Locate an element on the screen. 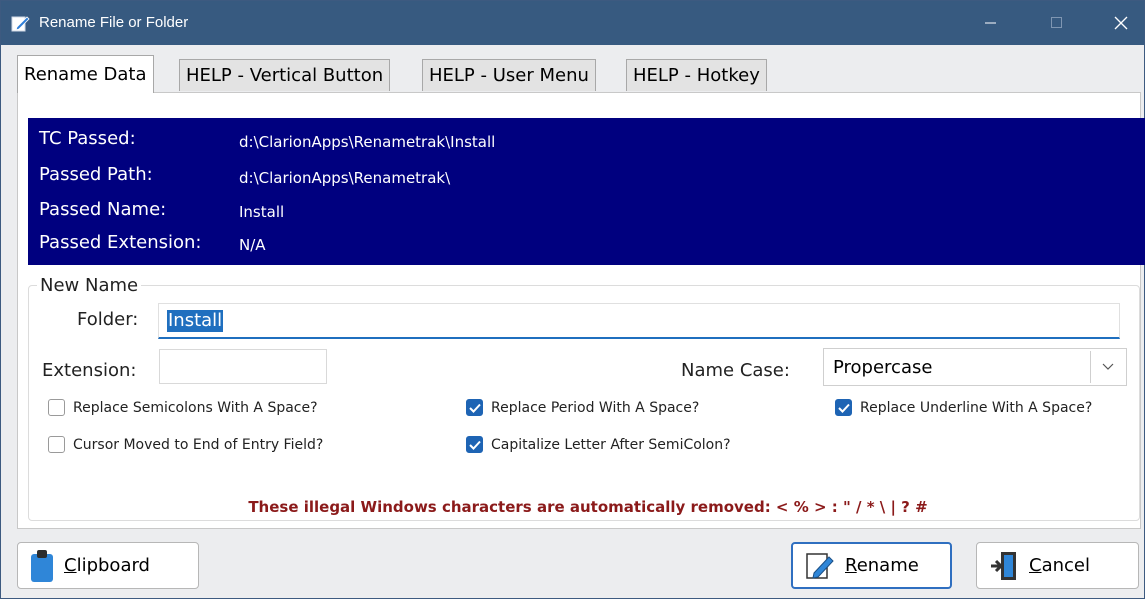 The width and height of the screenshot is (1145, 599). passed-extension-value: N/A is located at coordinates (252, 245).